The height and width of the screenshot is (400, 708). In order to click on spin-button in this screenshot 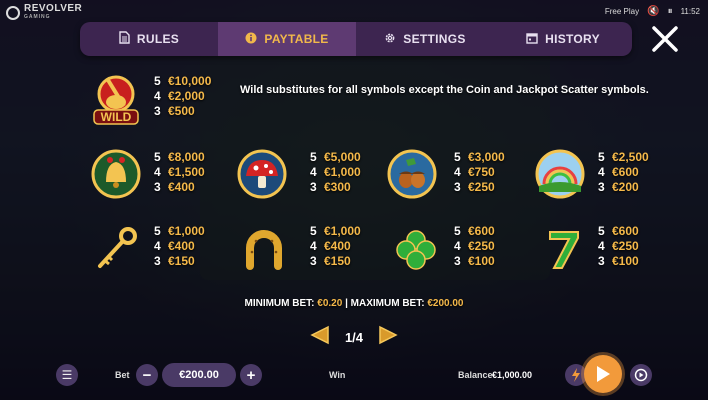, I will do `click(603, 374)`.